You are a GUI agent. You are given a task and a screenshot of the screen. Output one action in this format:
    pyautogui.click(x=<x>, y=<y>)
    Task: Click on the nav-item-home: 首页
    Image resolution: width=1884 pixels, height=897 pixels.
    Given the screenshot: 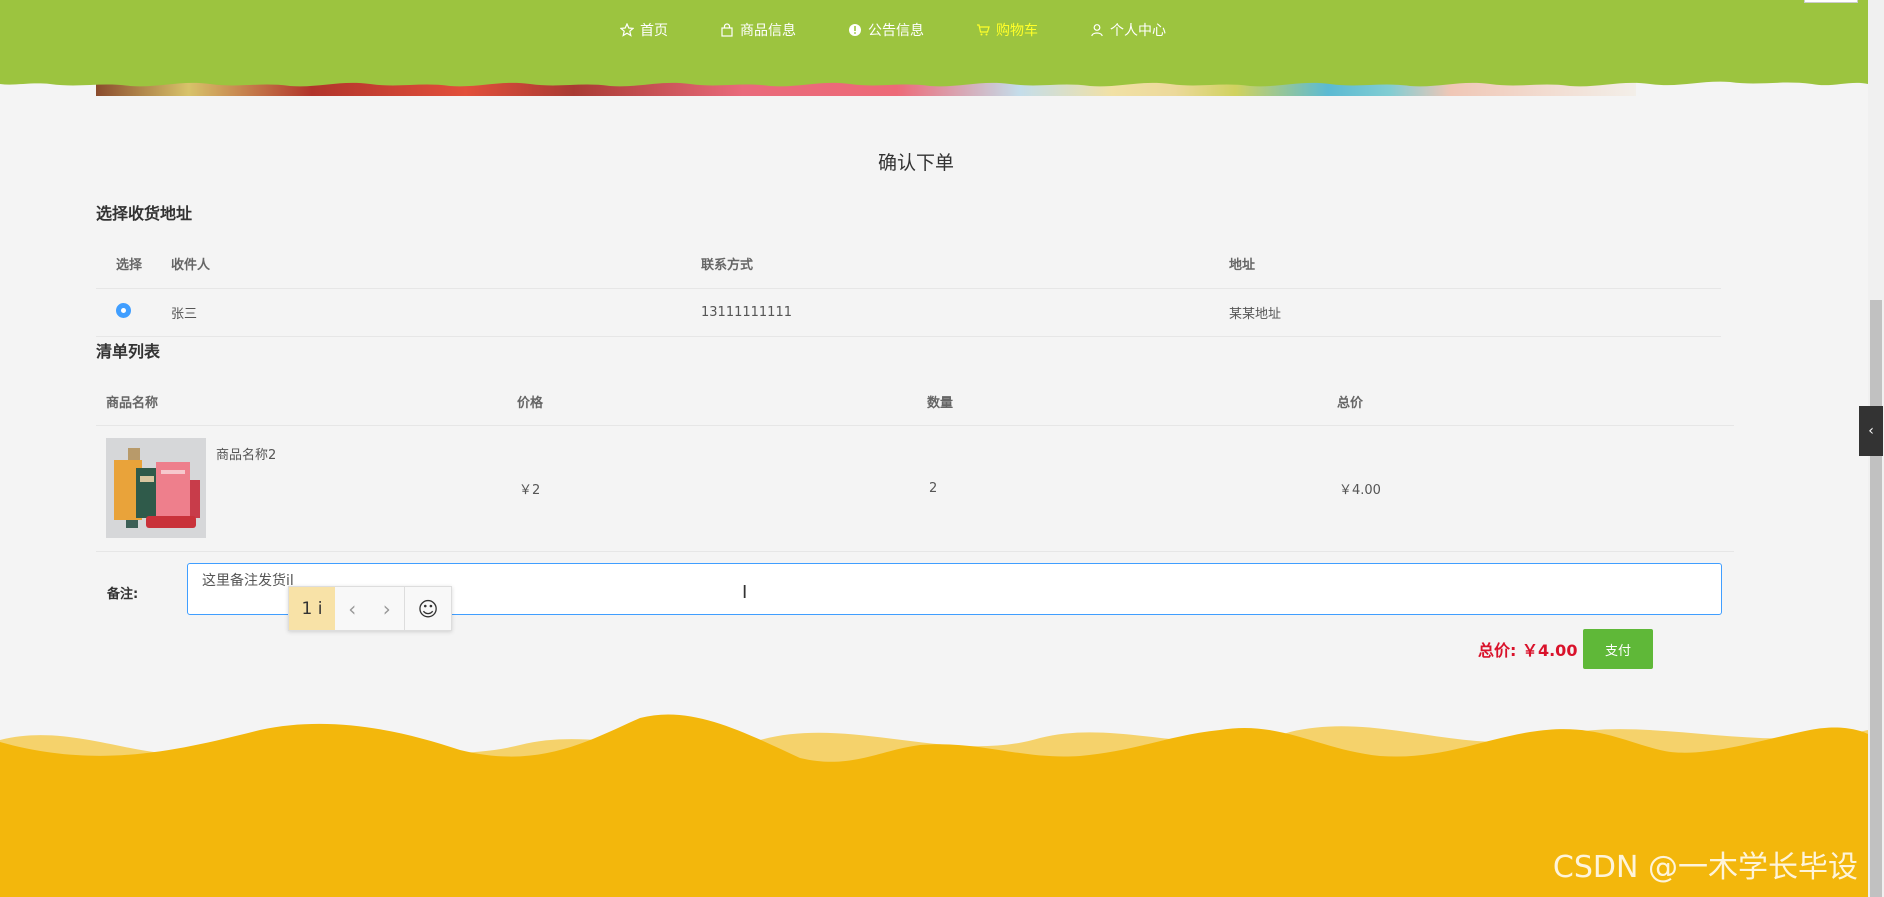 What is the action you would take?
    pyautogui.click(x=644, y=30)
    